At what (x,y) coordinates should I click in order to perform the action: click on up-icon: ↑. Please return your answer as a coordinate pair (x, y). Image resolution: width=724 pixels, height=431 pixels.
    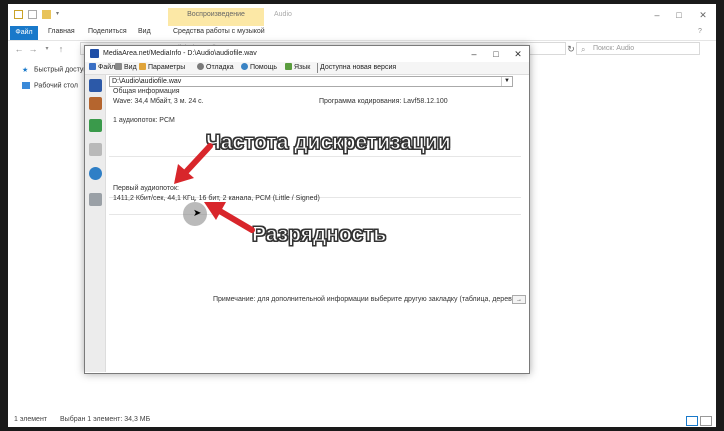
    Looking at the image, I should click on (61, 49).